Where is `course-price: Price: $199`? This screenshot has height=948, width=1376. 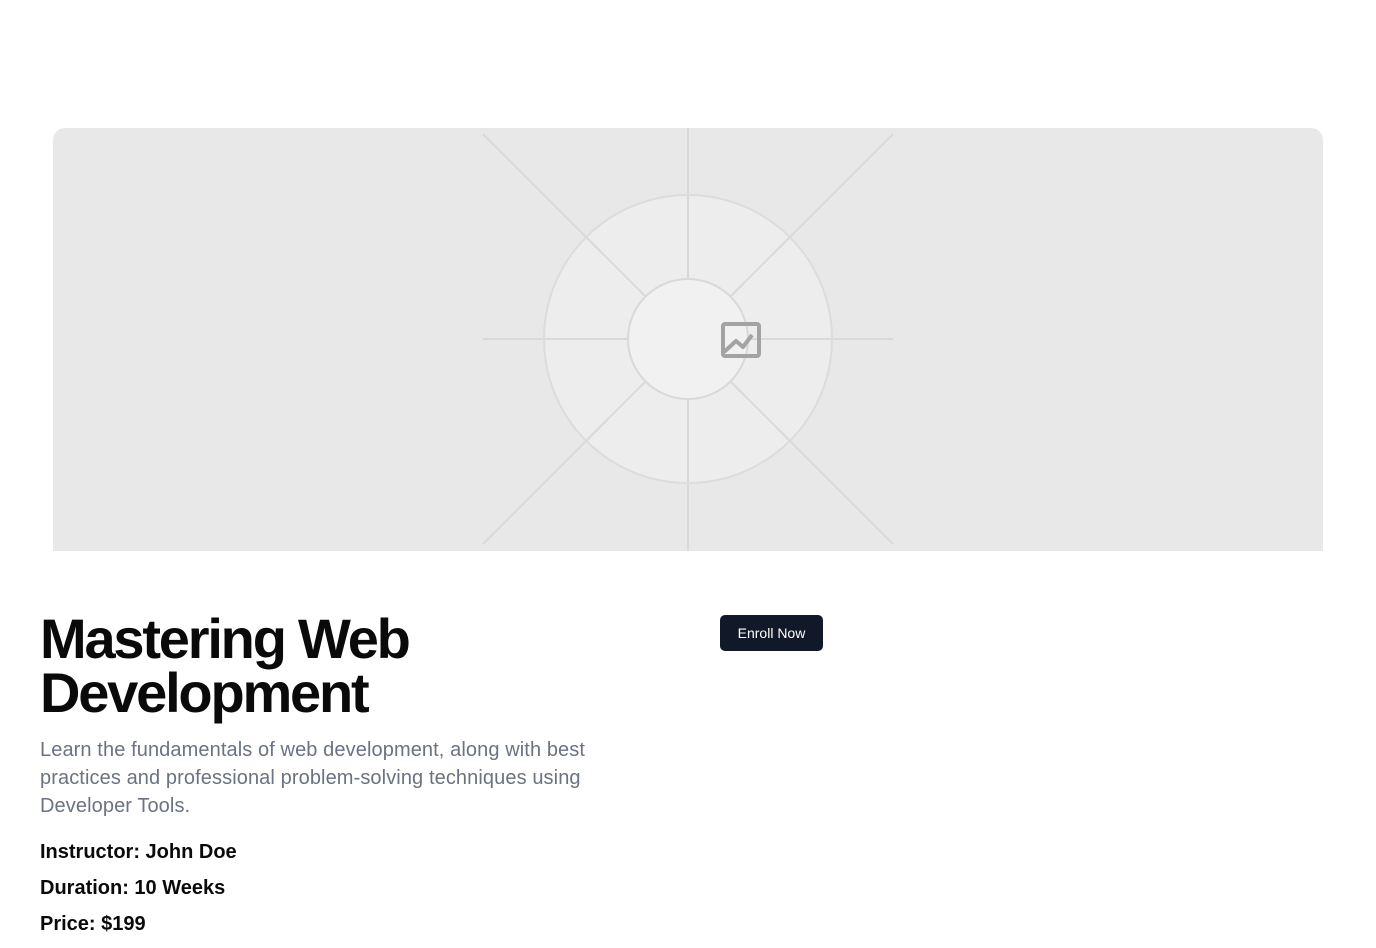
course-price: Price: $199 is located at coordinates (93, 924).